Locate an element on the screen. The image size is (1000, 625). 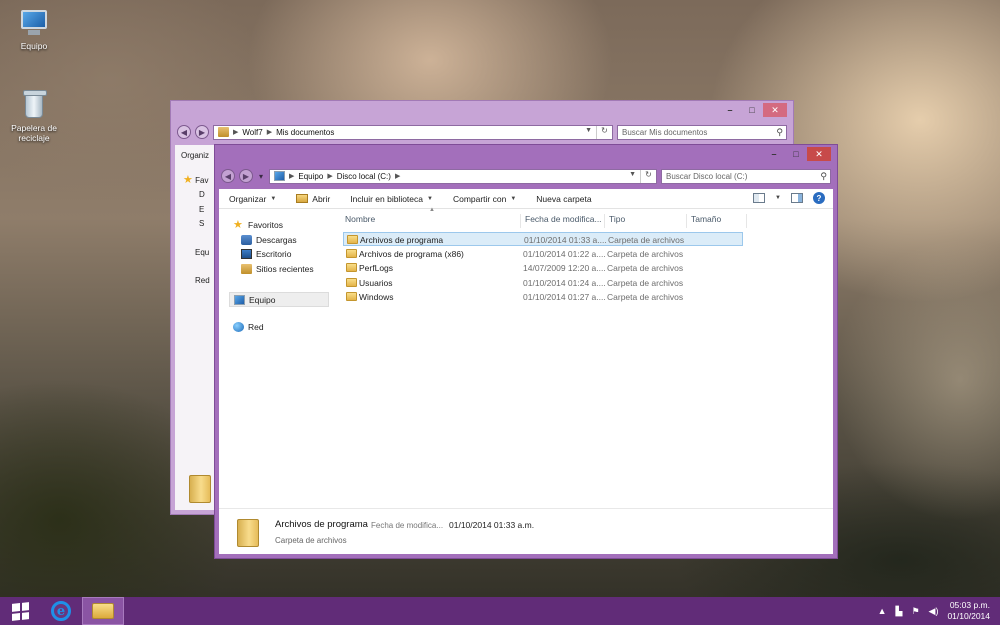
nav-item: Red is located at coordinates (202, 280).